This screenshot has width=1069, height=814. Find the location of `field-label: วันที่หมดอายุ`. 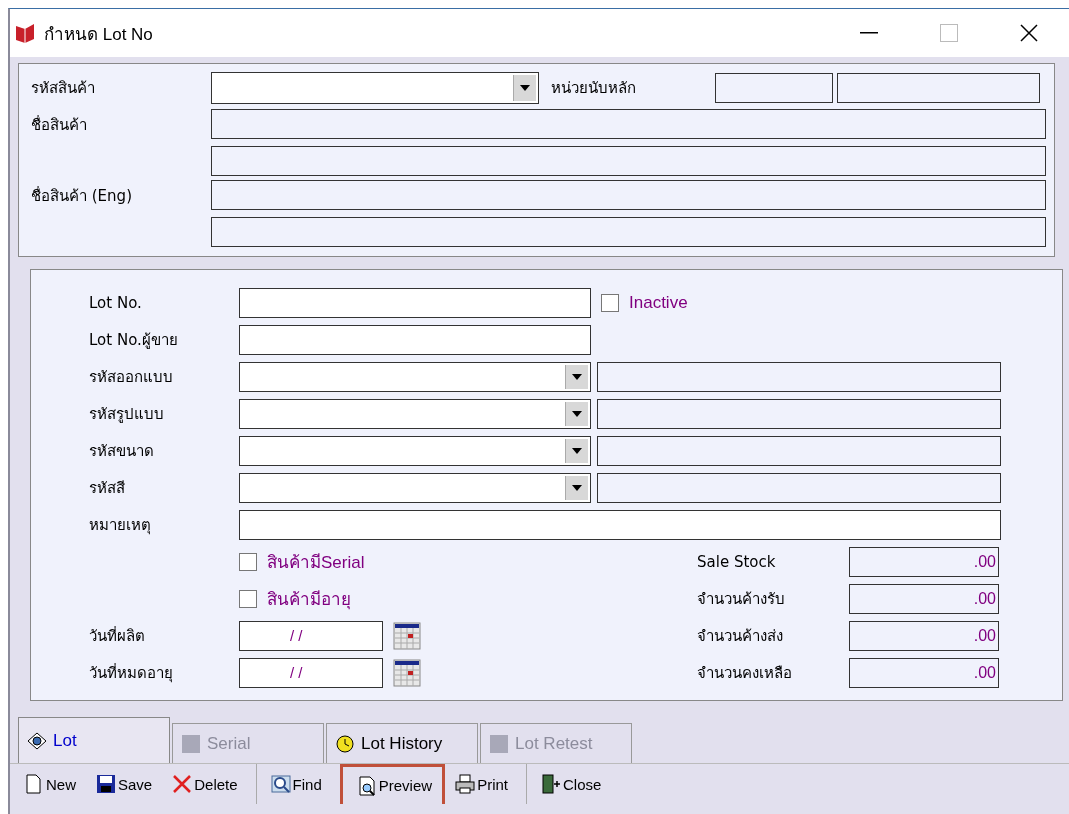

field-label: วันที่หมดอายุ is located at coordinates (131, 673).